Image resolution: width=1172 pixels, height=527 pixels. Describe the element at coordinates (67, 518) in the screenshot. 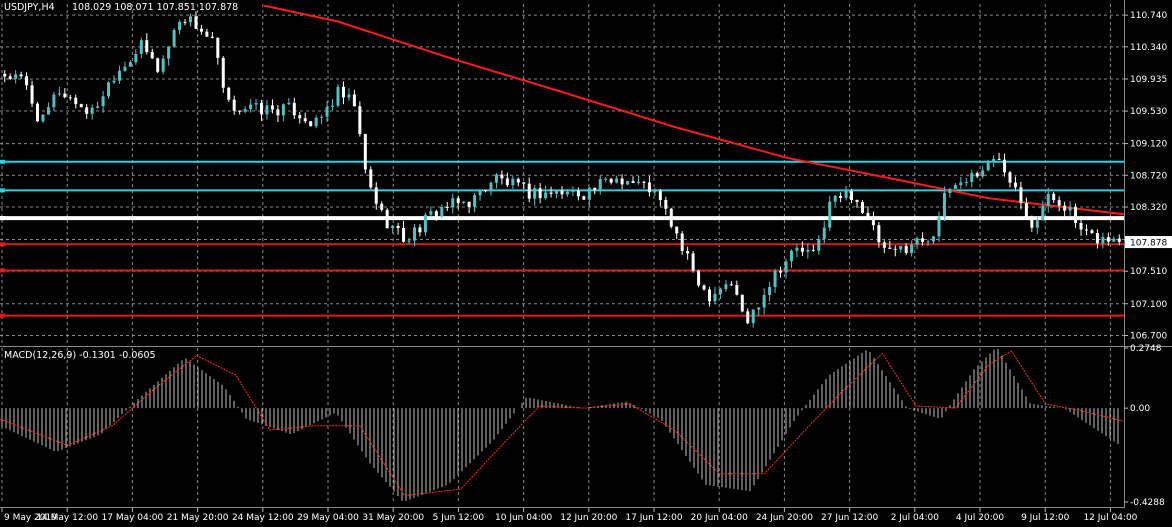

I see `time-tick-label-1: 14 May 12:00` at that location.